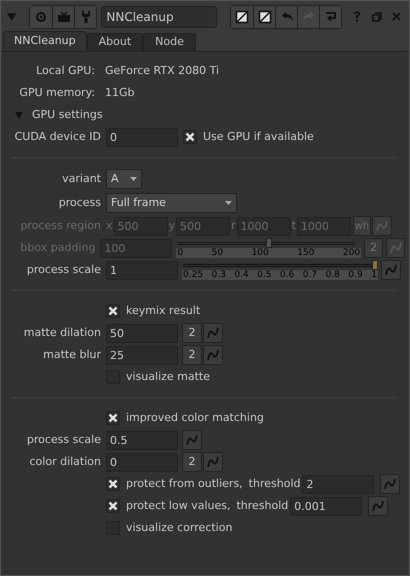 This screenshot has width=410, height=576. I want to click on checkbox-label: visualize matte, so click(168, 376).